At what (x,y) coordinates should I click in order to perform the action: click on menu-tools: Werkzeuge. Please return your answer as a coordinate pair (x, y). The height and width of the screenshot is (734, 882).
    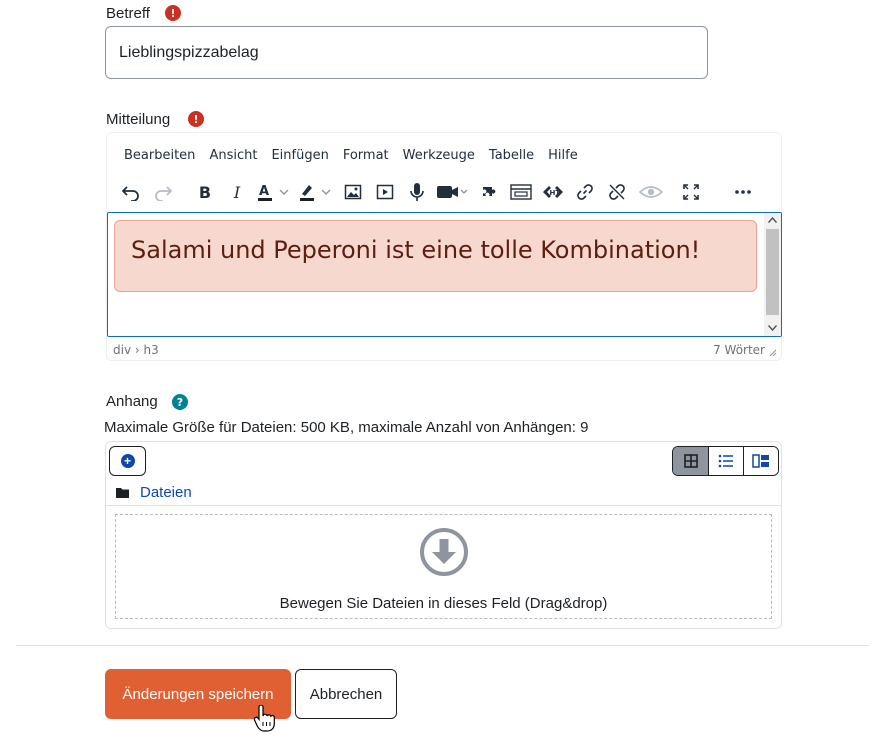
    Looking at the image, I should click on (439, 155).